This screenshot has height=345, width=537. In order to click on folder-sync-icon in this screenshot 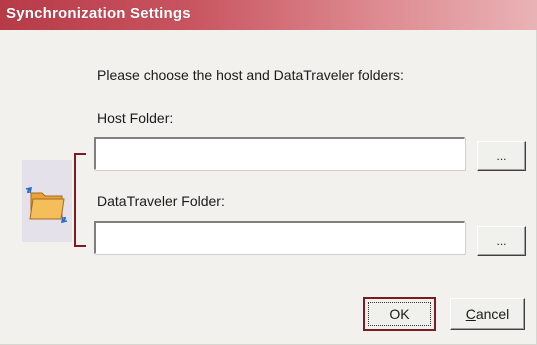, I will do `click(47, 201)`.